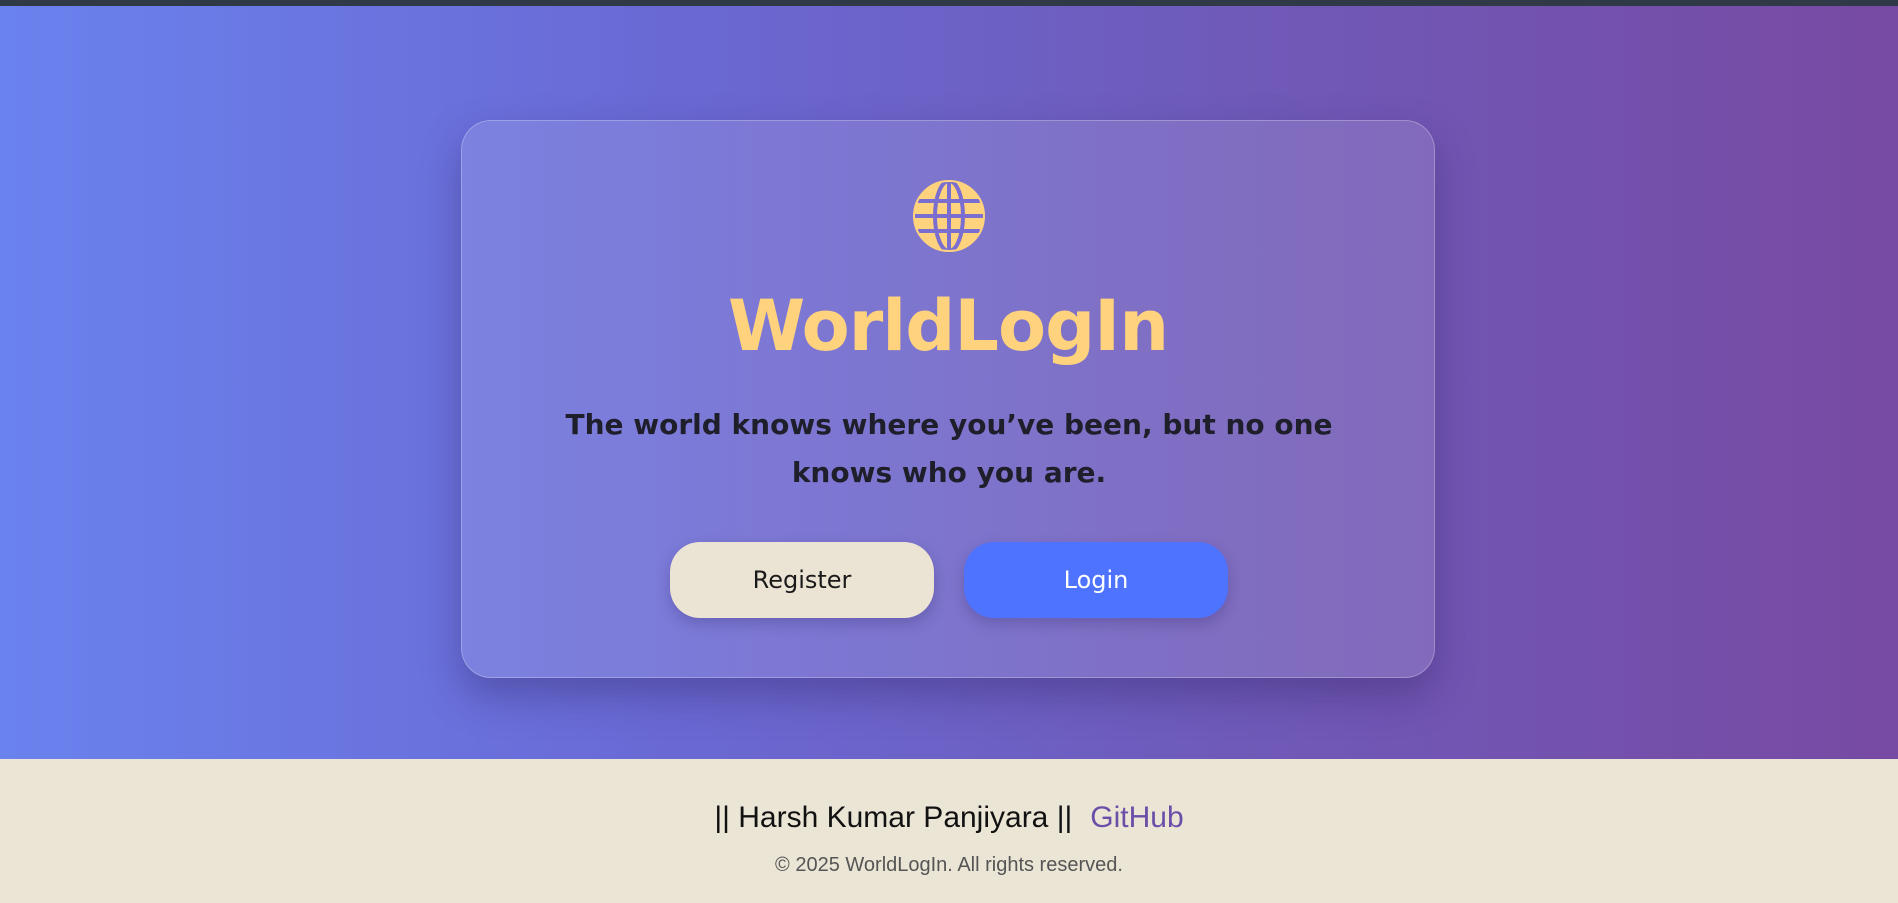 Image resolution: width=1898 pixels, height=903 pixels. I want to click on globe-icon, so click(949, 216).